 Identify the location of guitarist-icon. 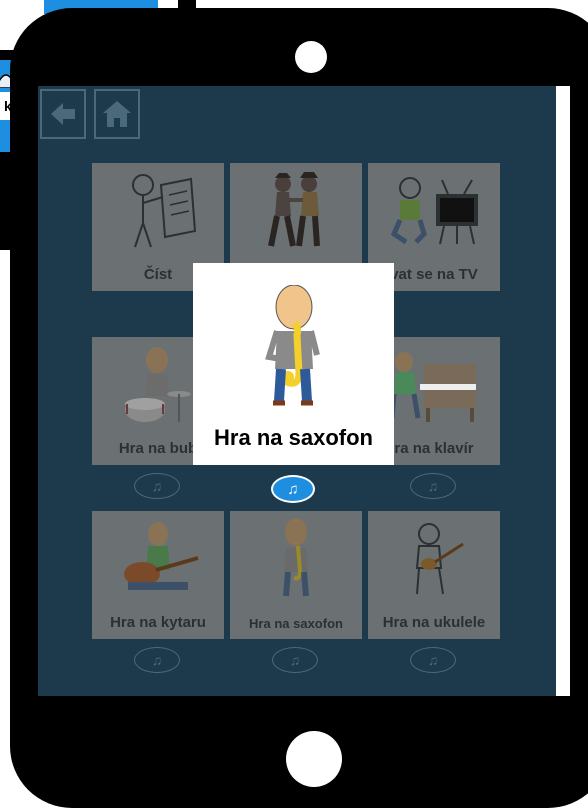
(161, 556).